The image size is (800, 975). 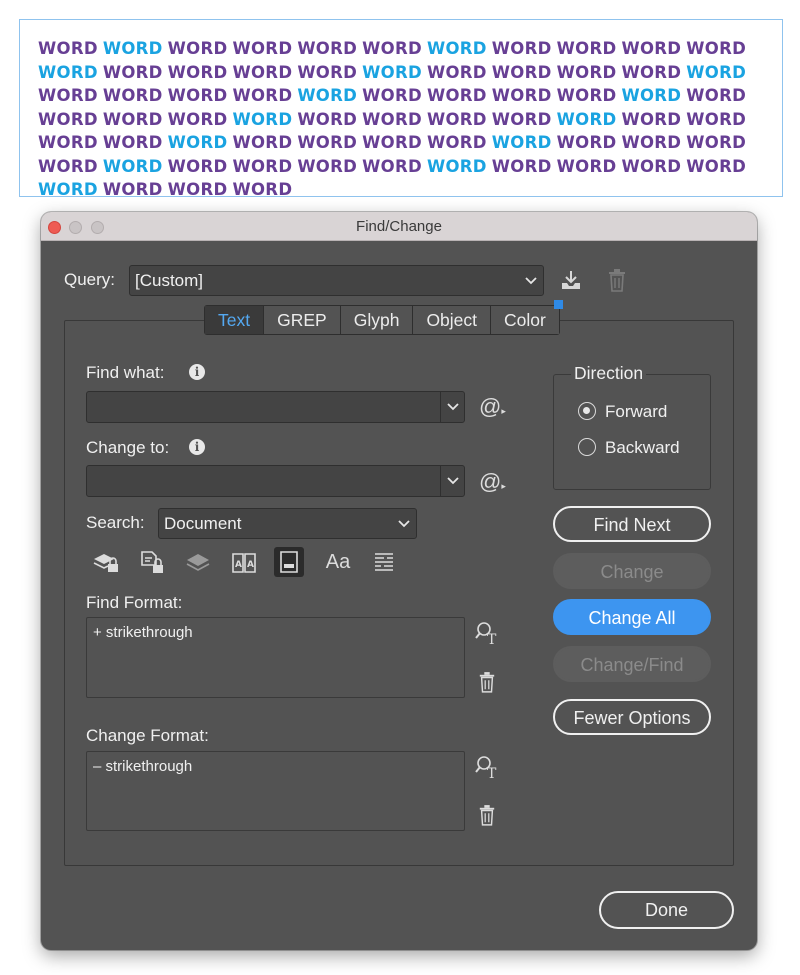 I want to click on include-hidden-layers-icon, so click(x=198, y=562).